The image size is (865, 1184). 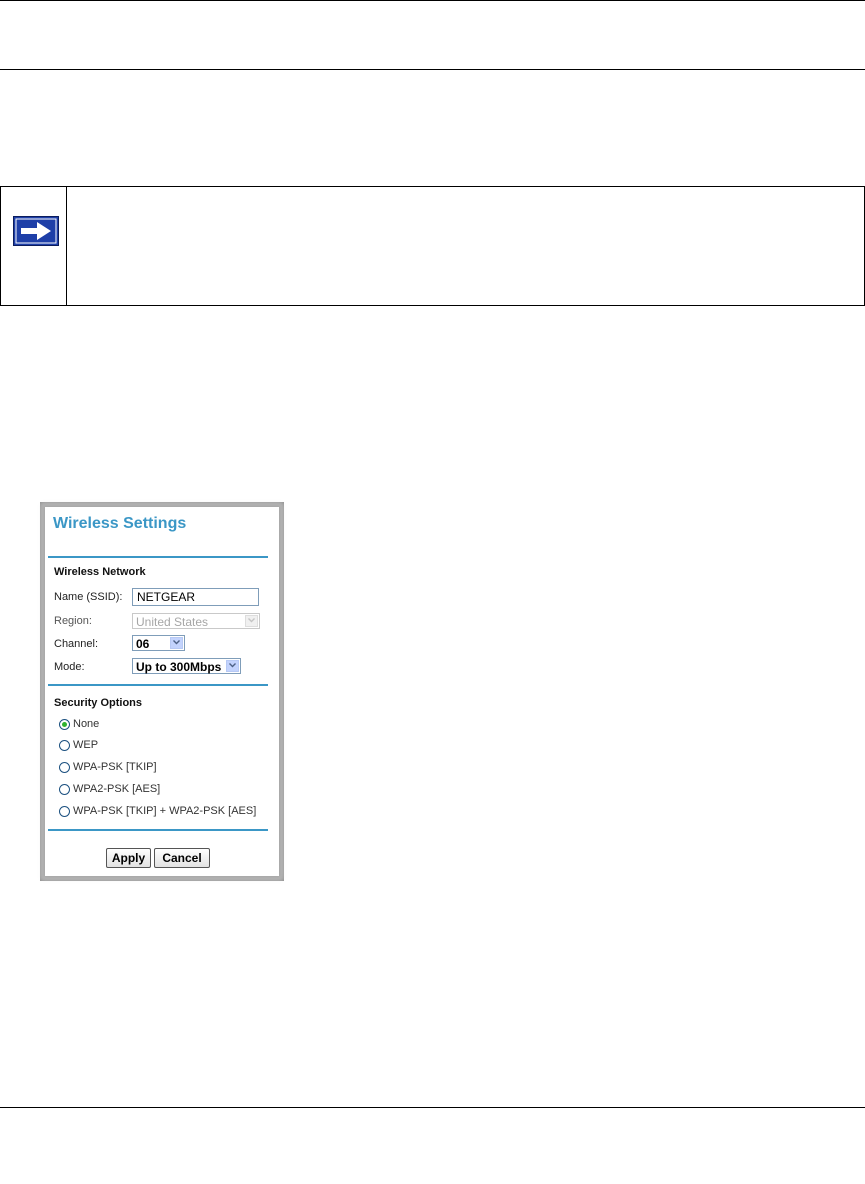 What do you see at coordinates (195, 597) in the screenshot?
I see `ssid-input` at bounding box center [195, 597].